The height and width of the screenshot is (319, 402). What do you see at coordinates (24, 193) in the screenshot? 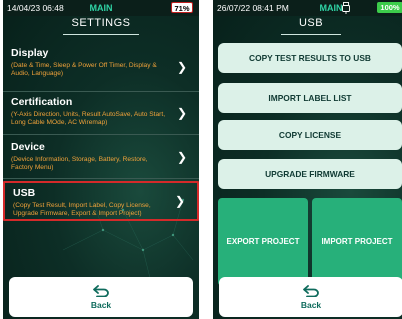
I see `menu-item-label: USB` at bounding box center [24, 193].